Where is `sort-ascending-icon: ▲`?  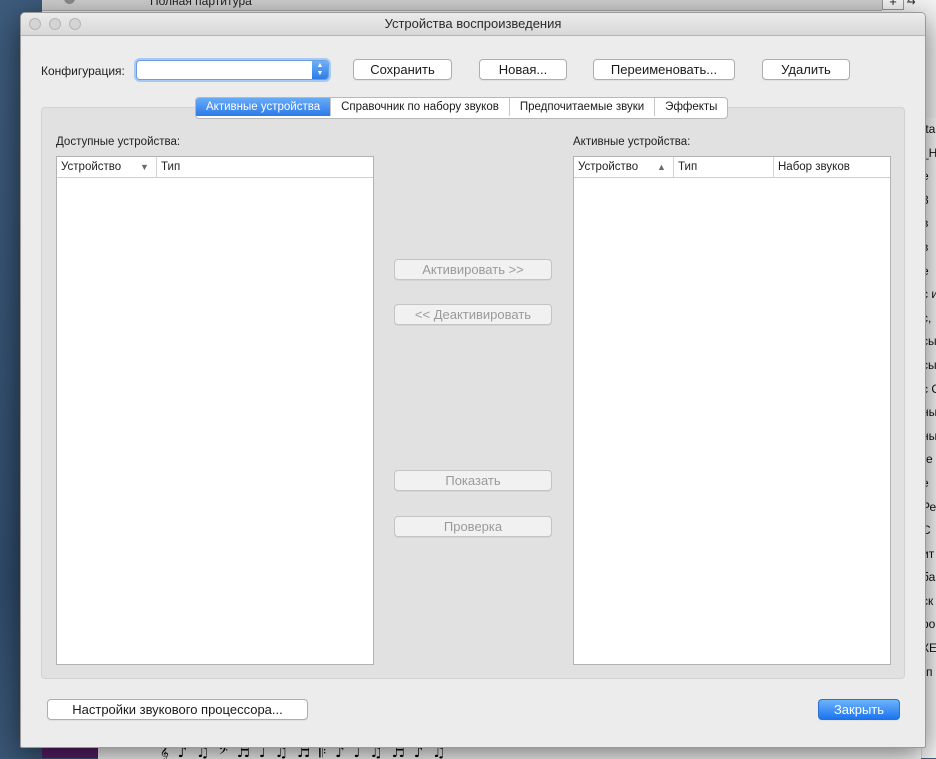 sort-ascending-icon: ▲ is located at coordinates (661, 167).